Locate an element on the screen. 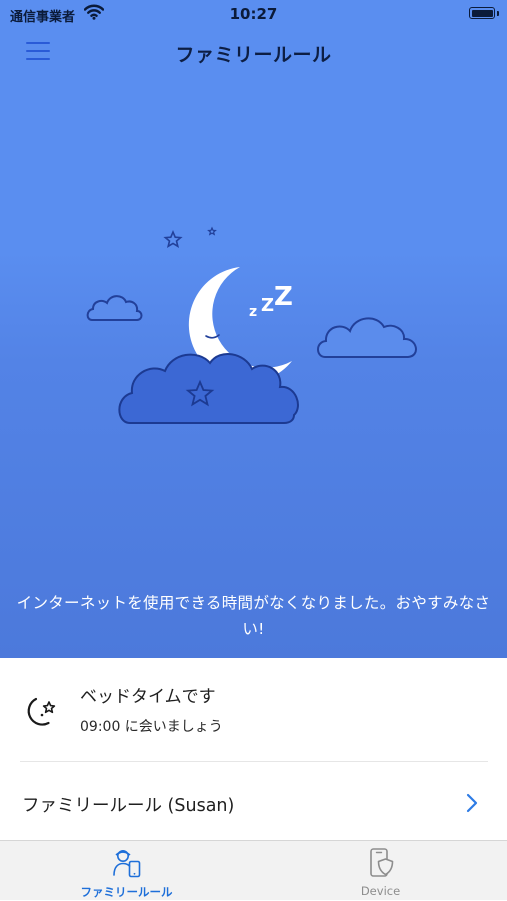  tab-device: Device is located at coordinates (380, 871).